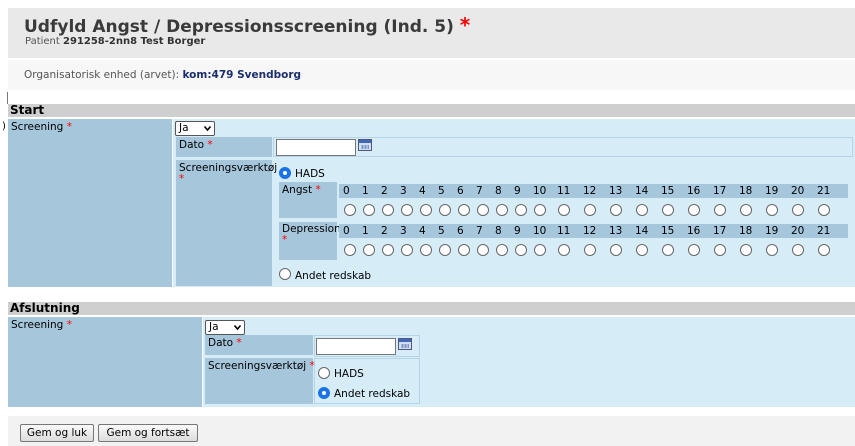 The image size is (855, 446). Describe the element at coordinates (720, 191) in the screenshot. I see `angst-scale-value: 17` at that location.